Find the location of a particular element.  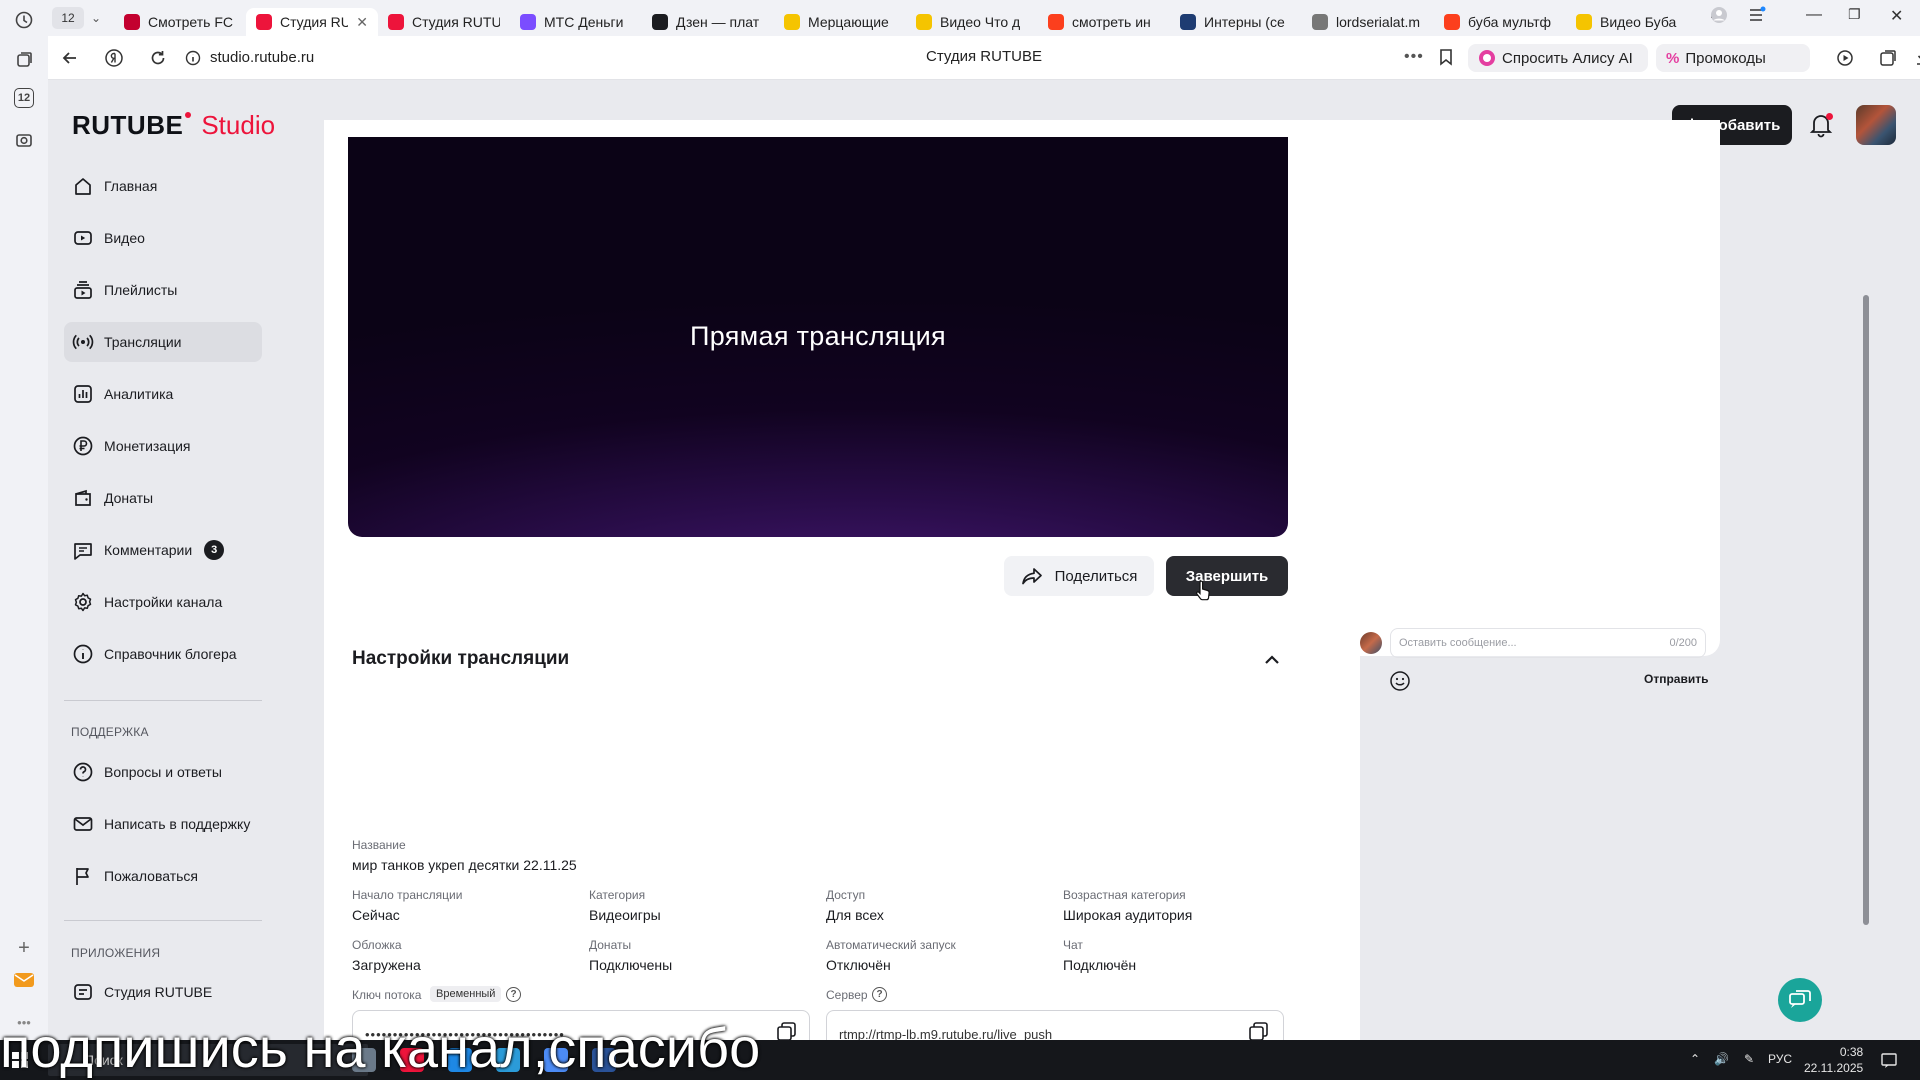

sidebar-item: Монетизация is located at coordinates (163, 446).